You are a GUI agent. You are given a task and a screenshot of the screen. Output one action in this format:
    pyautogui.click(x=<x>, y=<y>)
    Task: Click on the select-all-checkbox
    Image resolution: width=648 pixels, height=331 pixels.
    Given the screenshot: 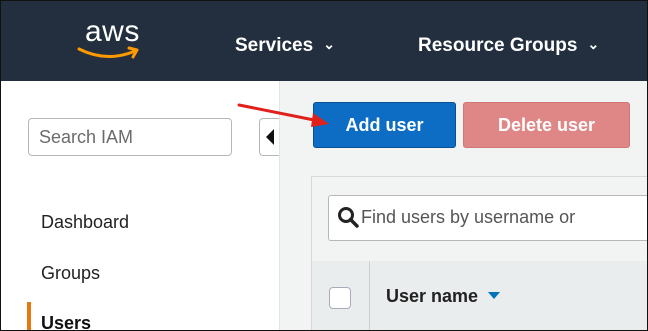 What is the action you would take?
    pyautogui.click(x=340, y=298)
    